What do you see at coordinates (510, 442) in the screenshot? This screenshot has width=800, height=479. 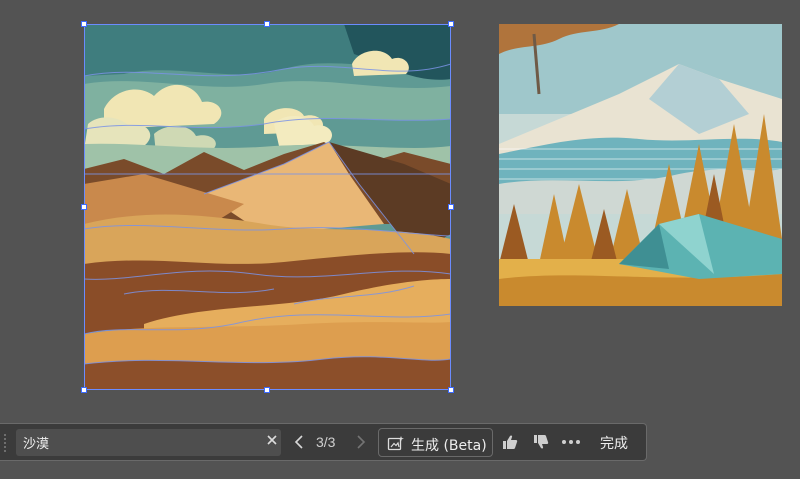 I see `thumbs-up-icon` at bounding box center [510, 442].